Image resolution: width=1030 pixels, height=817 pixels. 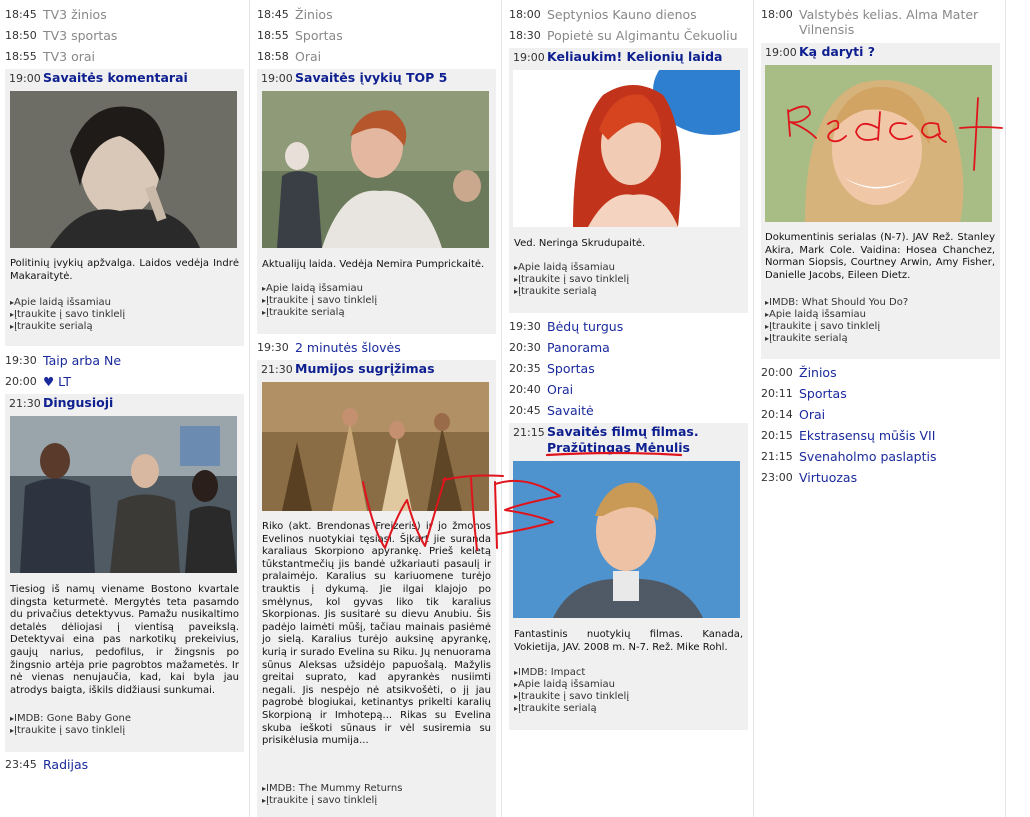 I want to click on program-title: Savaitės filmų filmas., so click(x=623, y=431).